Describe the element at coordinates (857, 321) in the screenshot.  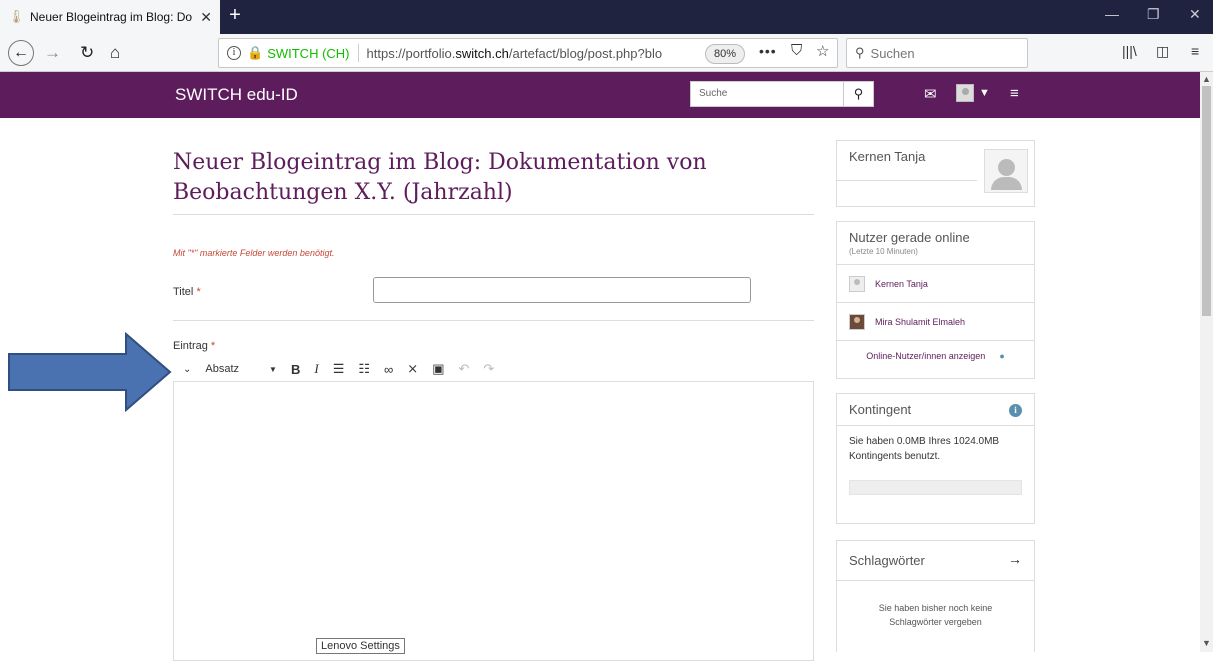
I see `user-photo-icon` at that location.